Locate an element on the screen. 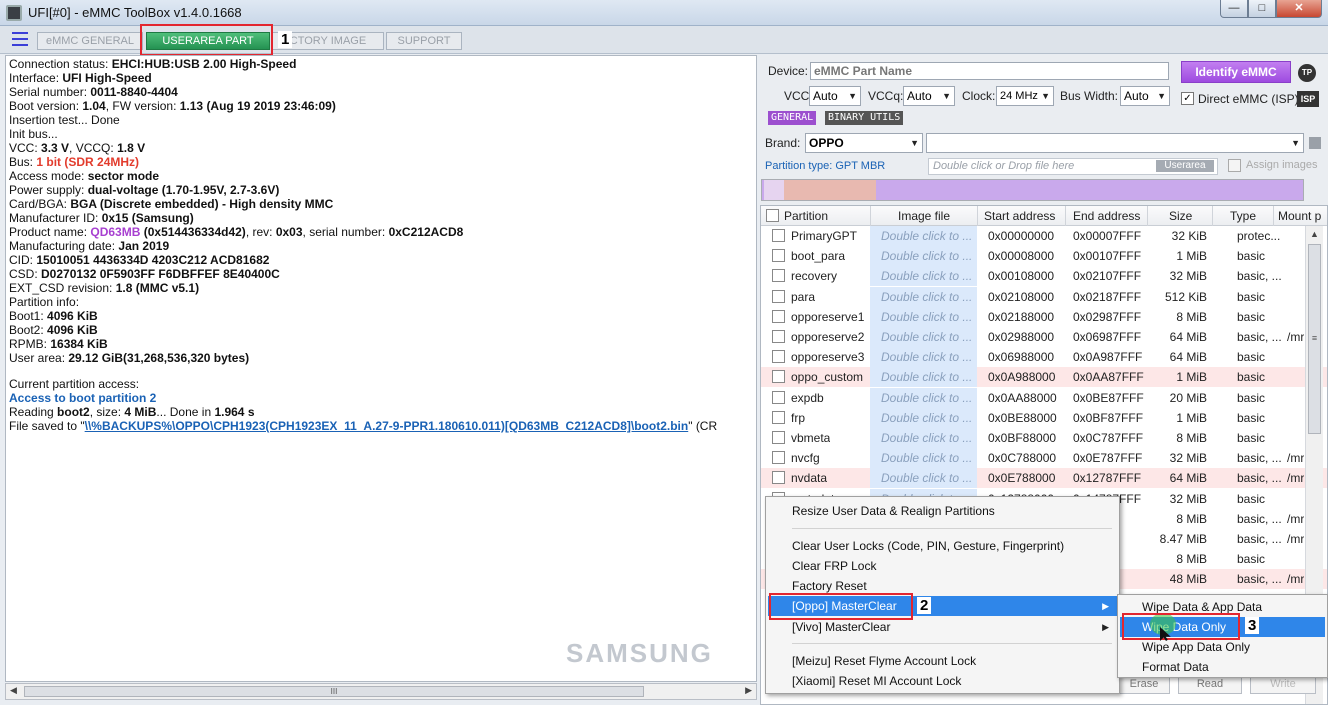 Image resolution: width=1328 pixels, height=705 pixels. annotation-marker-2: 2 is located at coordinates (924, 605).